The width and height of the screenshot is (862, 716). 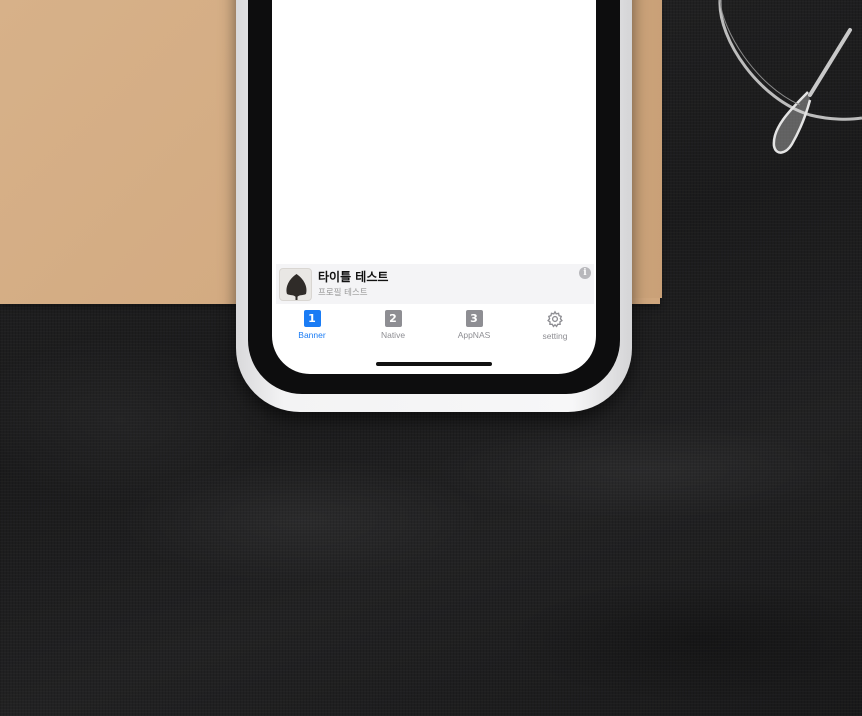 I want to click on tab-appnas: 3 AppNAS, so click(x=474, y=330).